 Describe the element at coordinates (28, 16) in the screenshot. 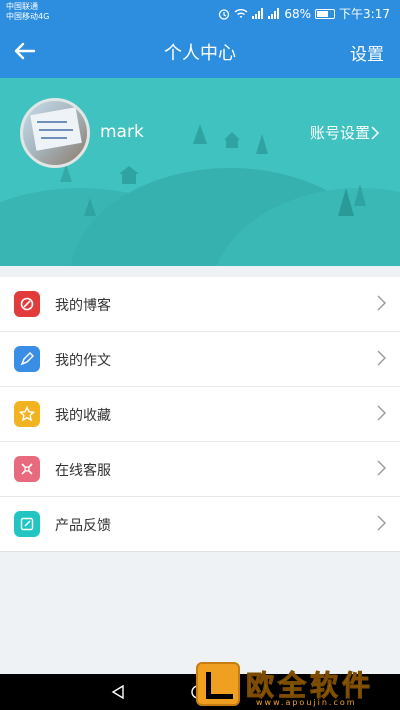

I see `carrier-2: 中国移动4G` at that location.